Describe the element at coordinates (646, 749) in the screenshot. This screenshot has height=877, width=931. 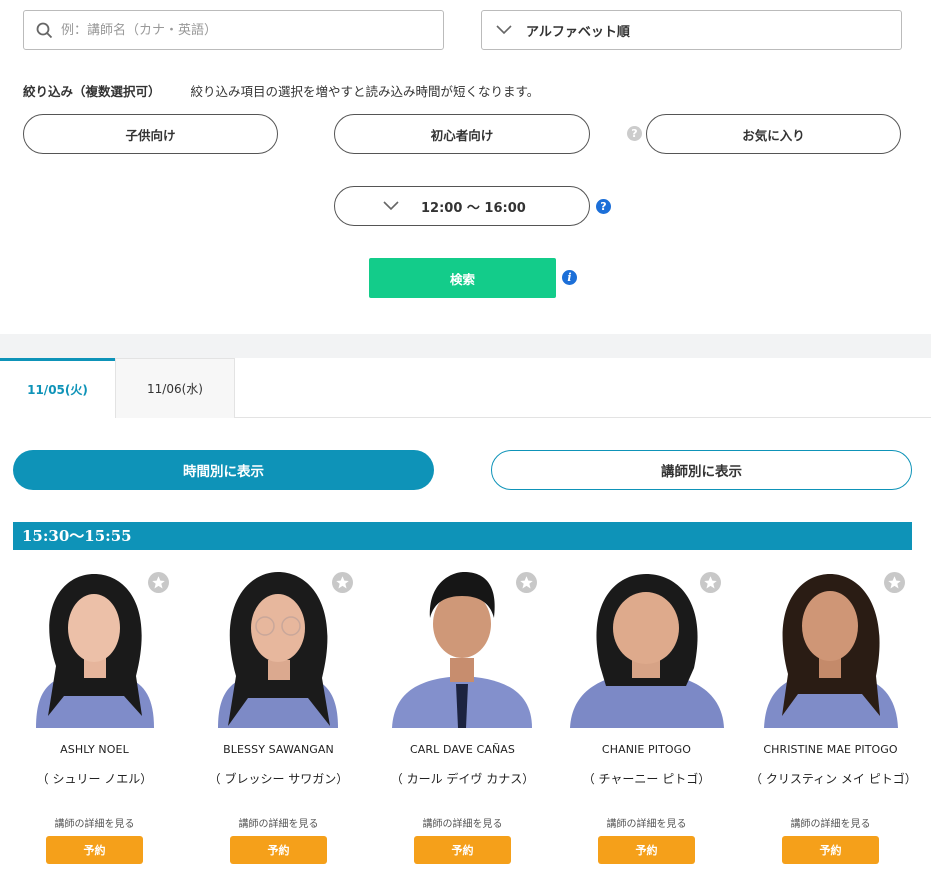
I see `teacher-name: CHANIE PITOGO` at that location.